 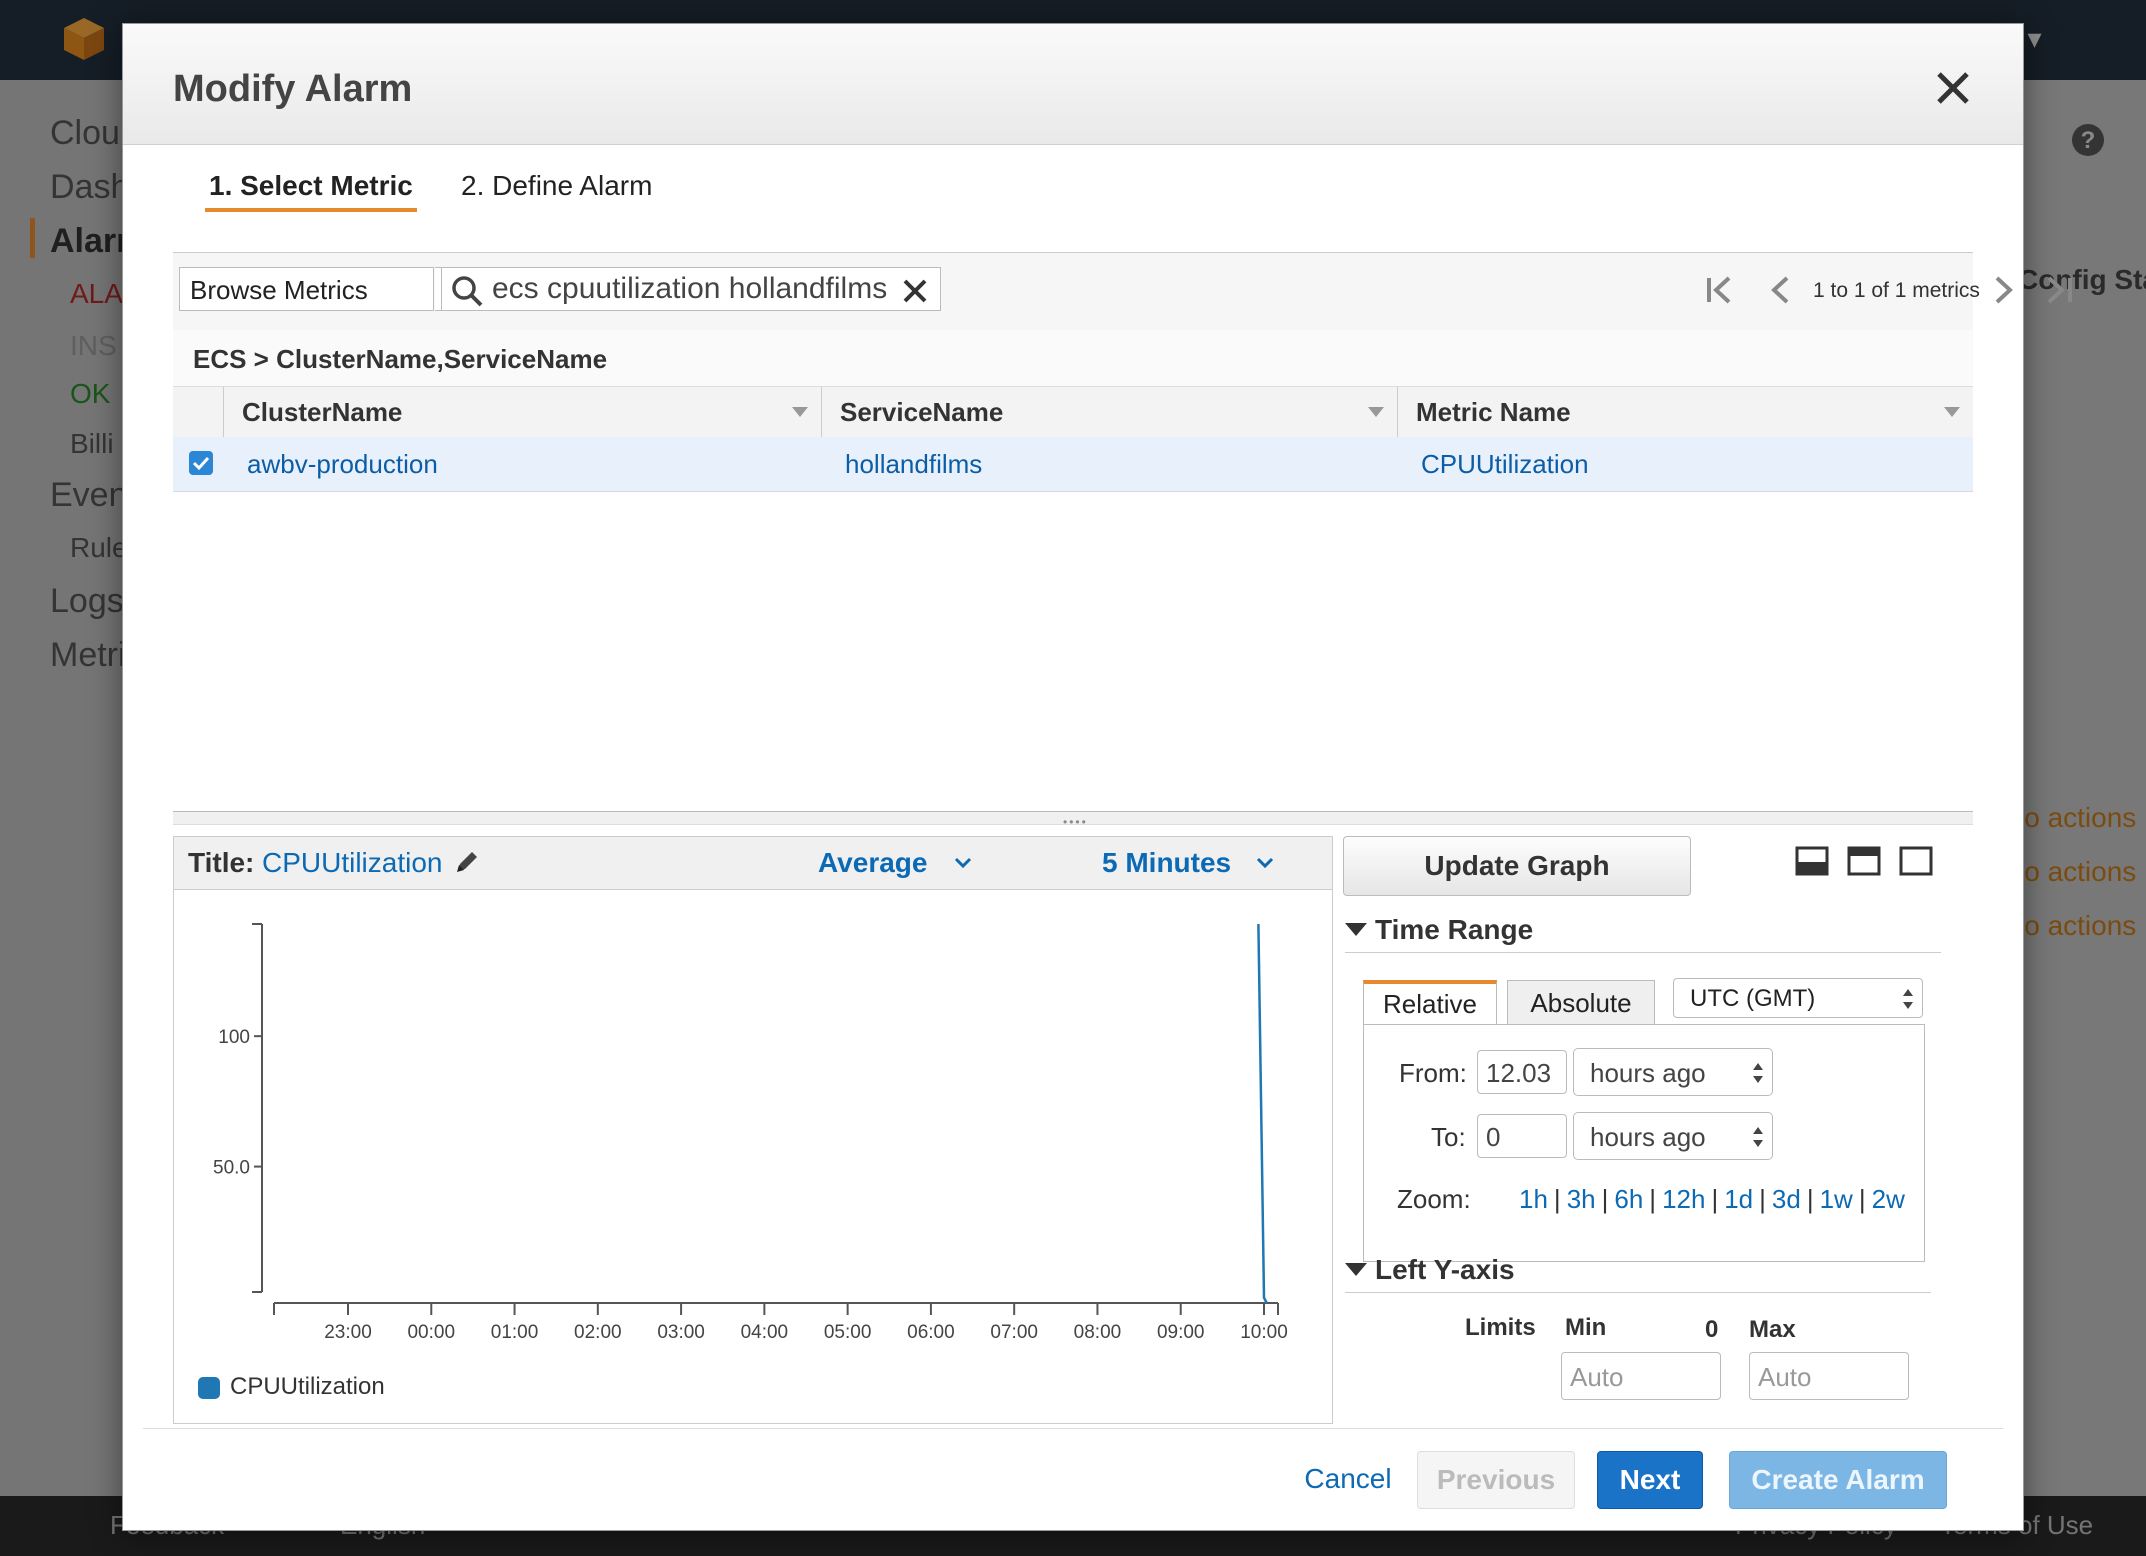 What do you see at coordinates (1014, 1332) in the screenshot?
I see `x-tick-label: 07:00` at bounding box center [1014, 1332].